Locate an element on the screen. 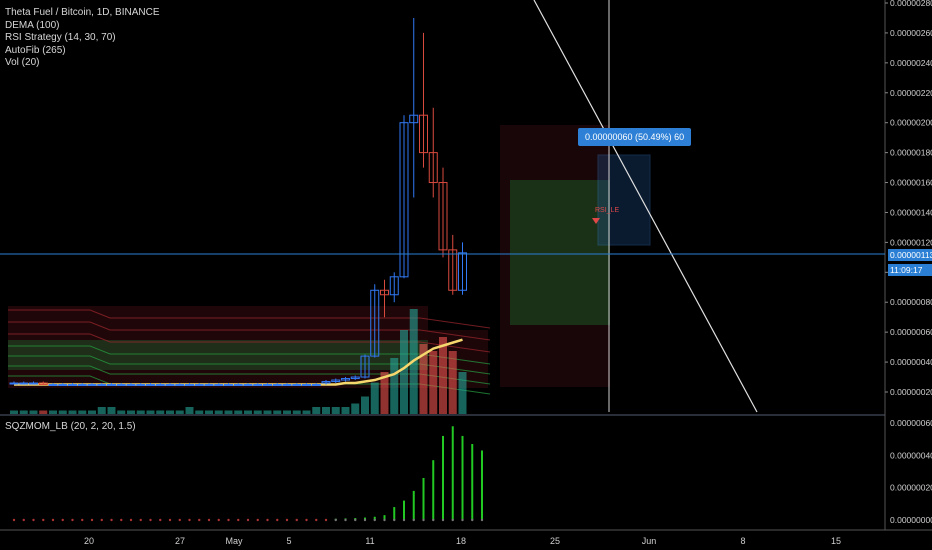  time-tick-label: 15 is located at coordinates (836, 541).